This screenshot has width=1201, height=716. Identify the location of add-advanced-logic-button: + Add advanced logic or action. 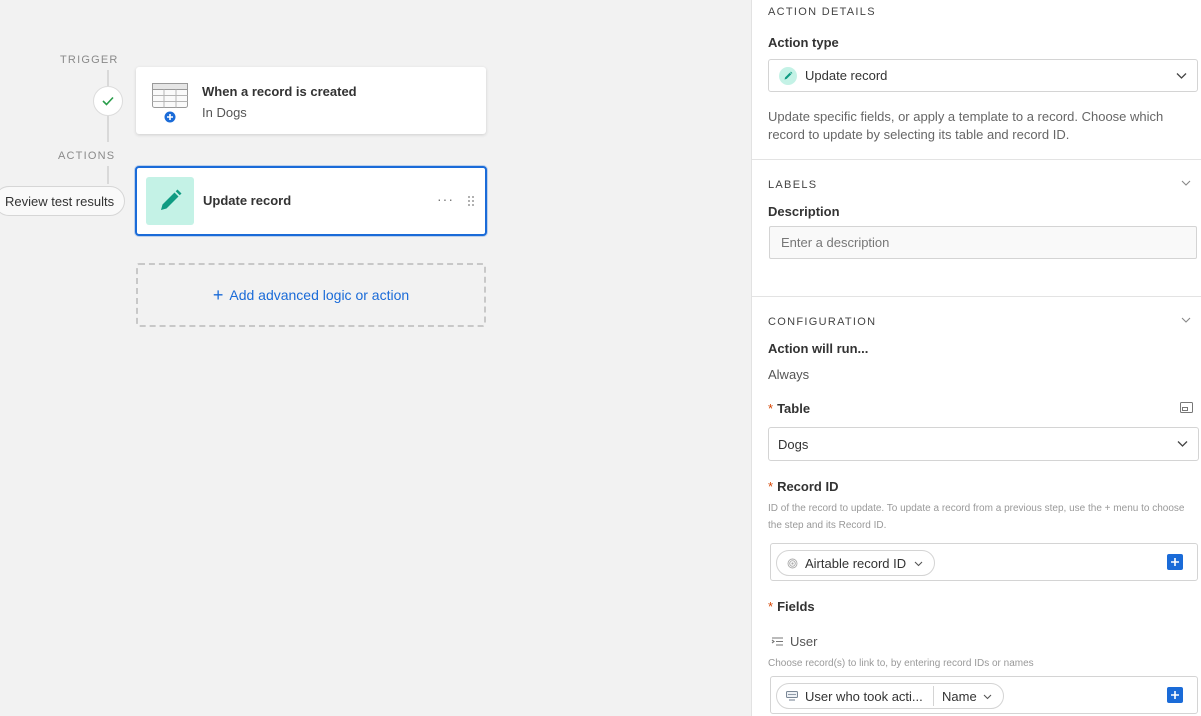
(311, 295).